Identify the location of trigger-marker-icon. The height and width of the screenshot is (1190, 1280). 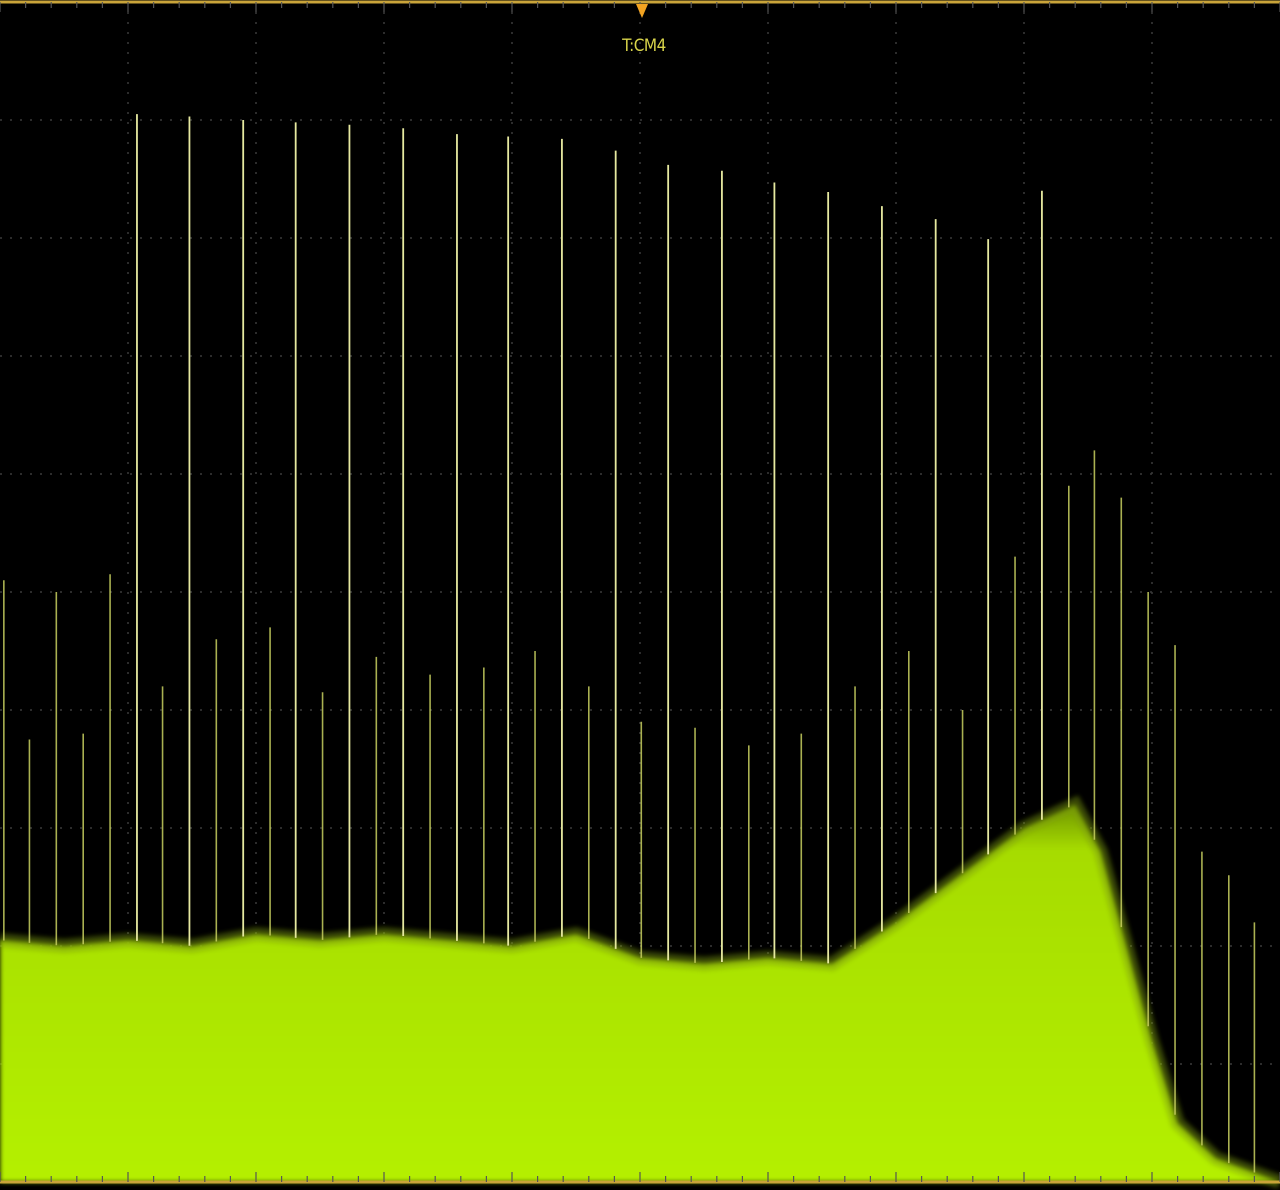
(642, 11).